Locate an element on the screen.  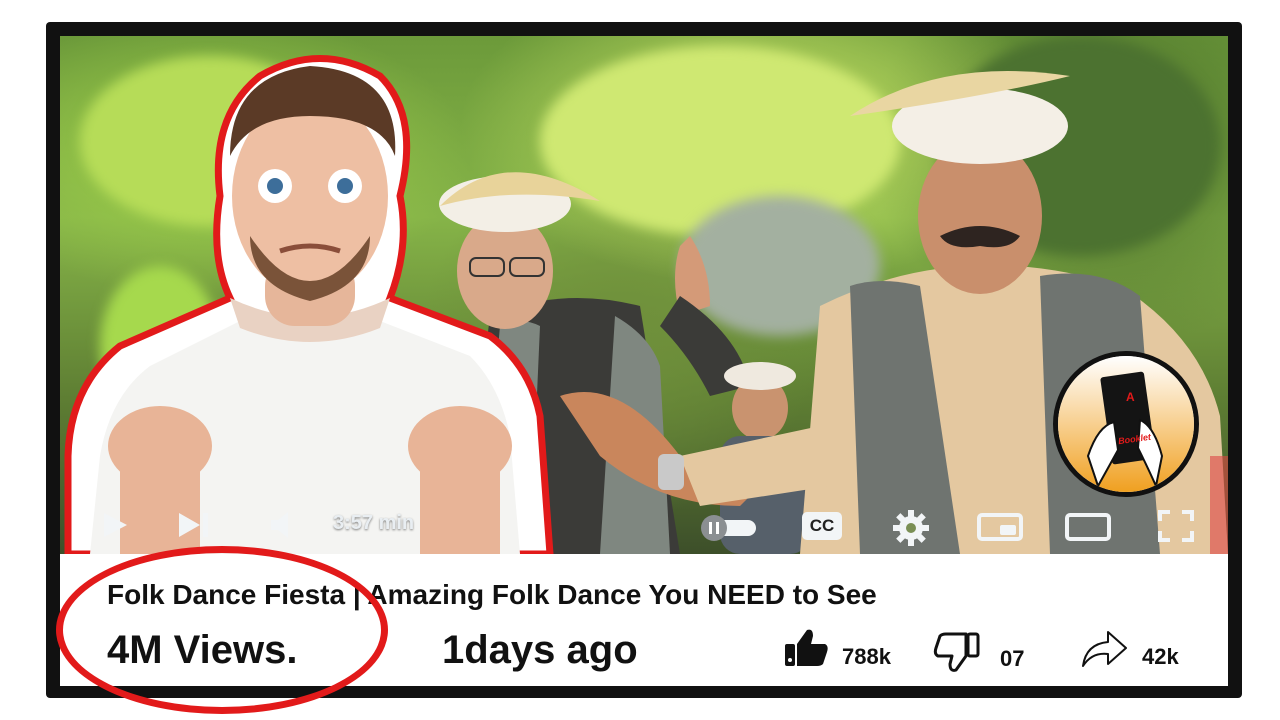
thumbs-down-icon is located at coordinates (956, 652).